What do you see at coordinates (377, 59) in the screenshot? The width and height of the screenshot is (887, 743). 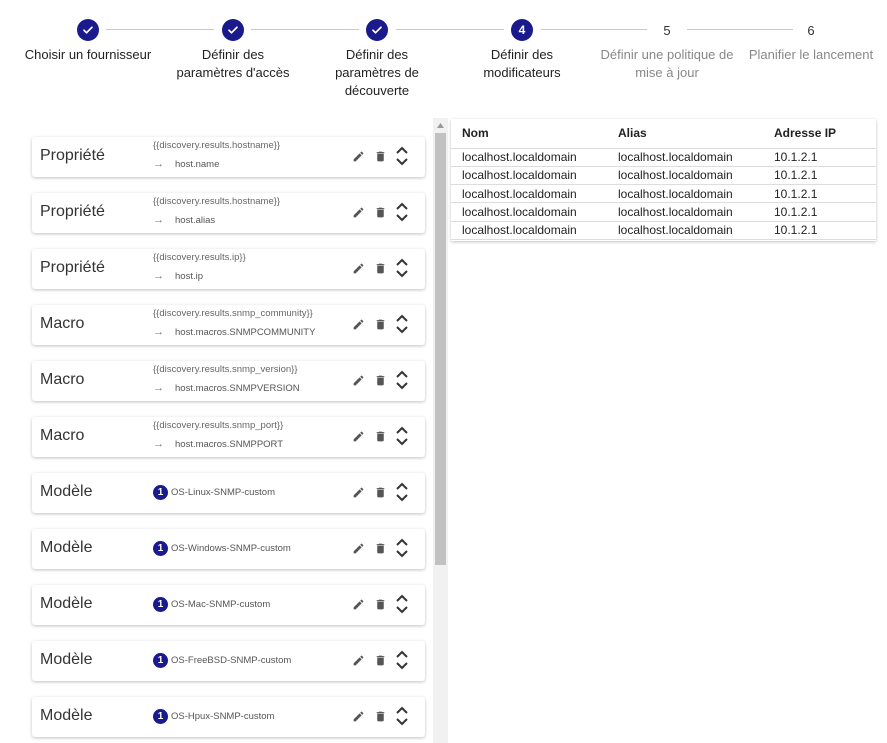 I see `step-discovery-parameters: Définir des paramètres de découverte` at bounding box center [377, 59].